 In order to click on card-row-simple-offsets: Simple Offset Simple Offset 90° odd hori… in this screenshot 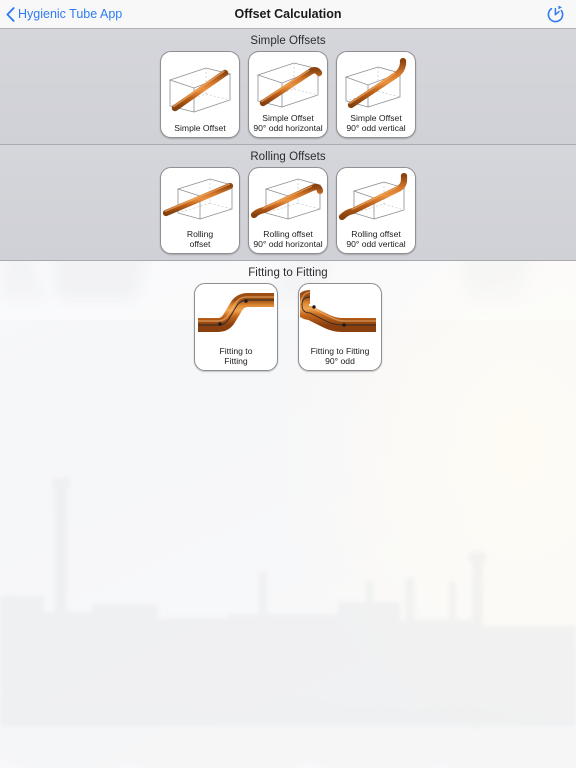, I will do `click(288, 97)`.